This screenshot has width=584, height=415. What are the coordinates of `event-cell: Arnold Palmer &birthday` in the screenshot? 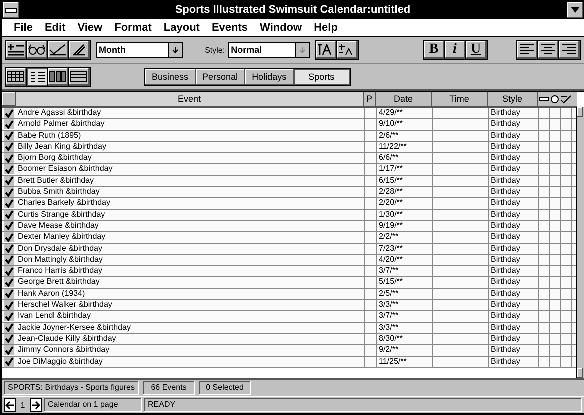 It's located at (190, 124).